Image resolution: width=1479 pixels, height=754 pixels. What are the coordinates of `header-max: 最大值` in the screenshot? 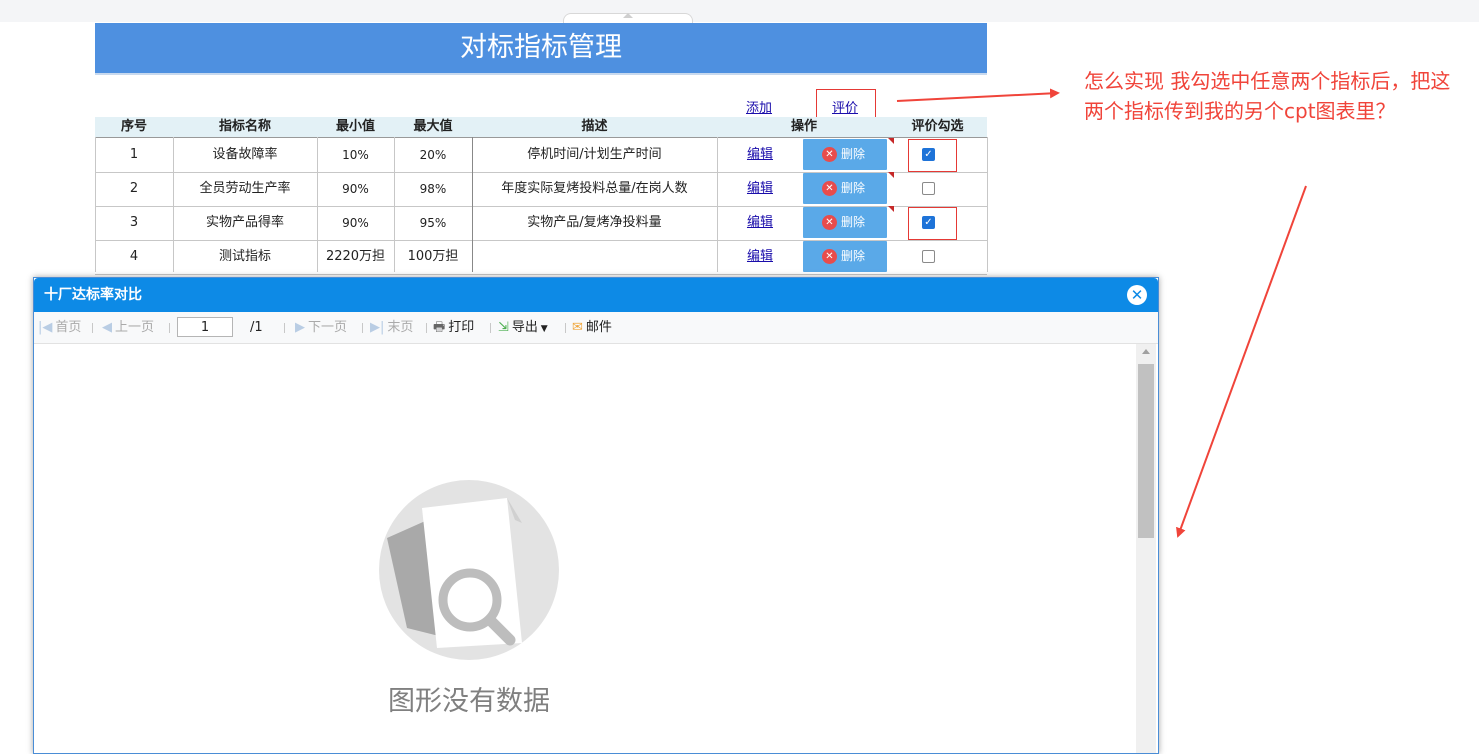 It's located at (433, 126).